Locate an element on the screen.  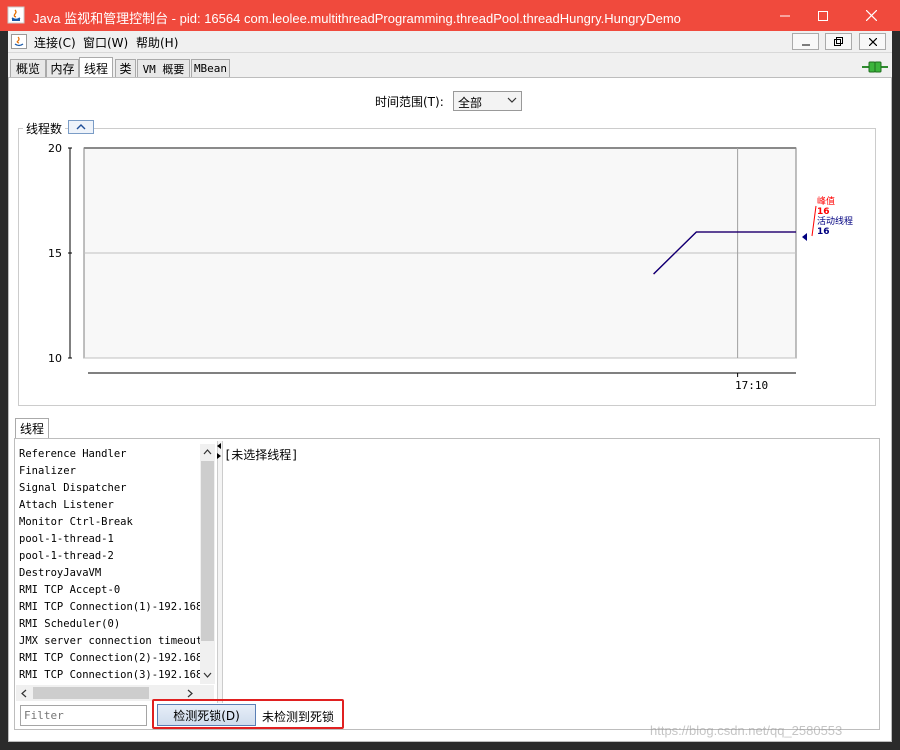
internal-minimize-button is located at coordinates (805, 41).